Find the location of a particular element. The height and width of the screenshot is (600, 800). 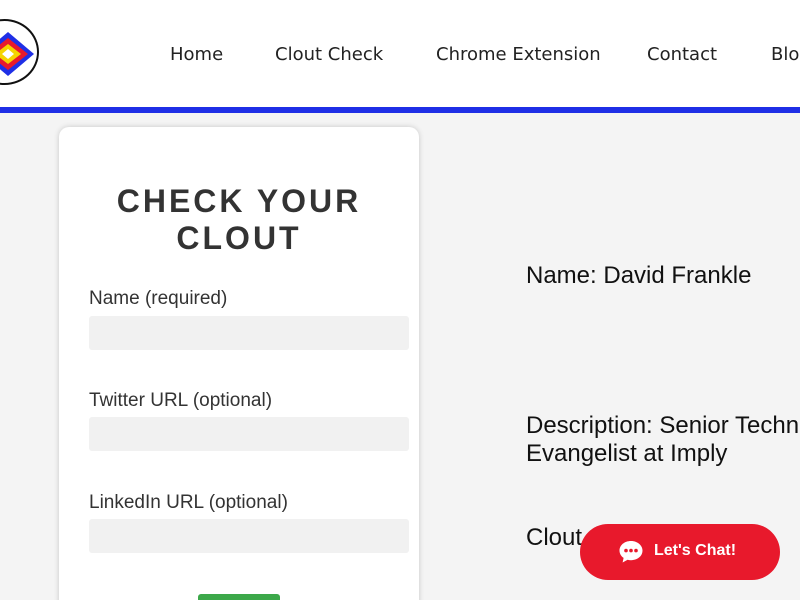

form-title: CHECK YOUR CLOUT is located at coordinates (239, 219).